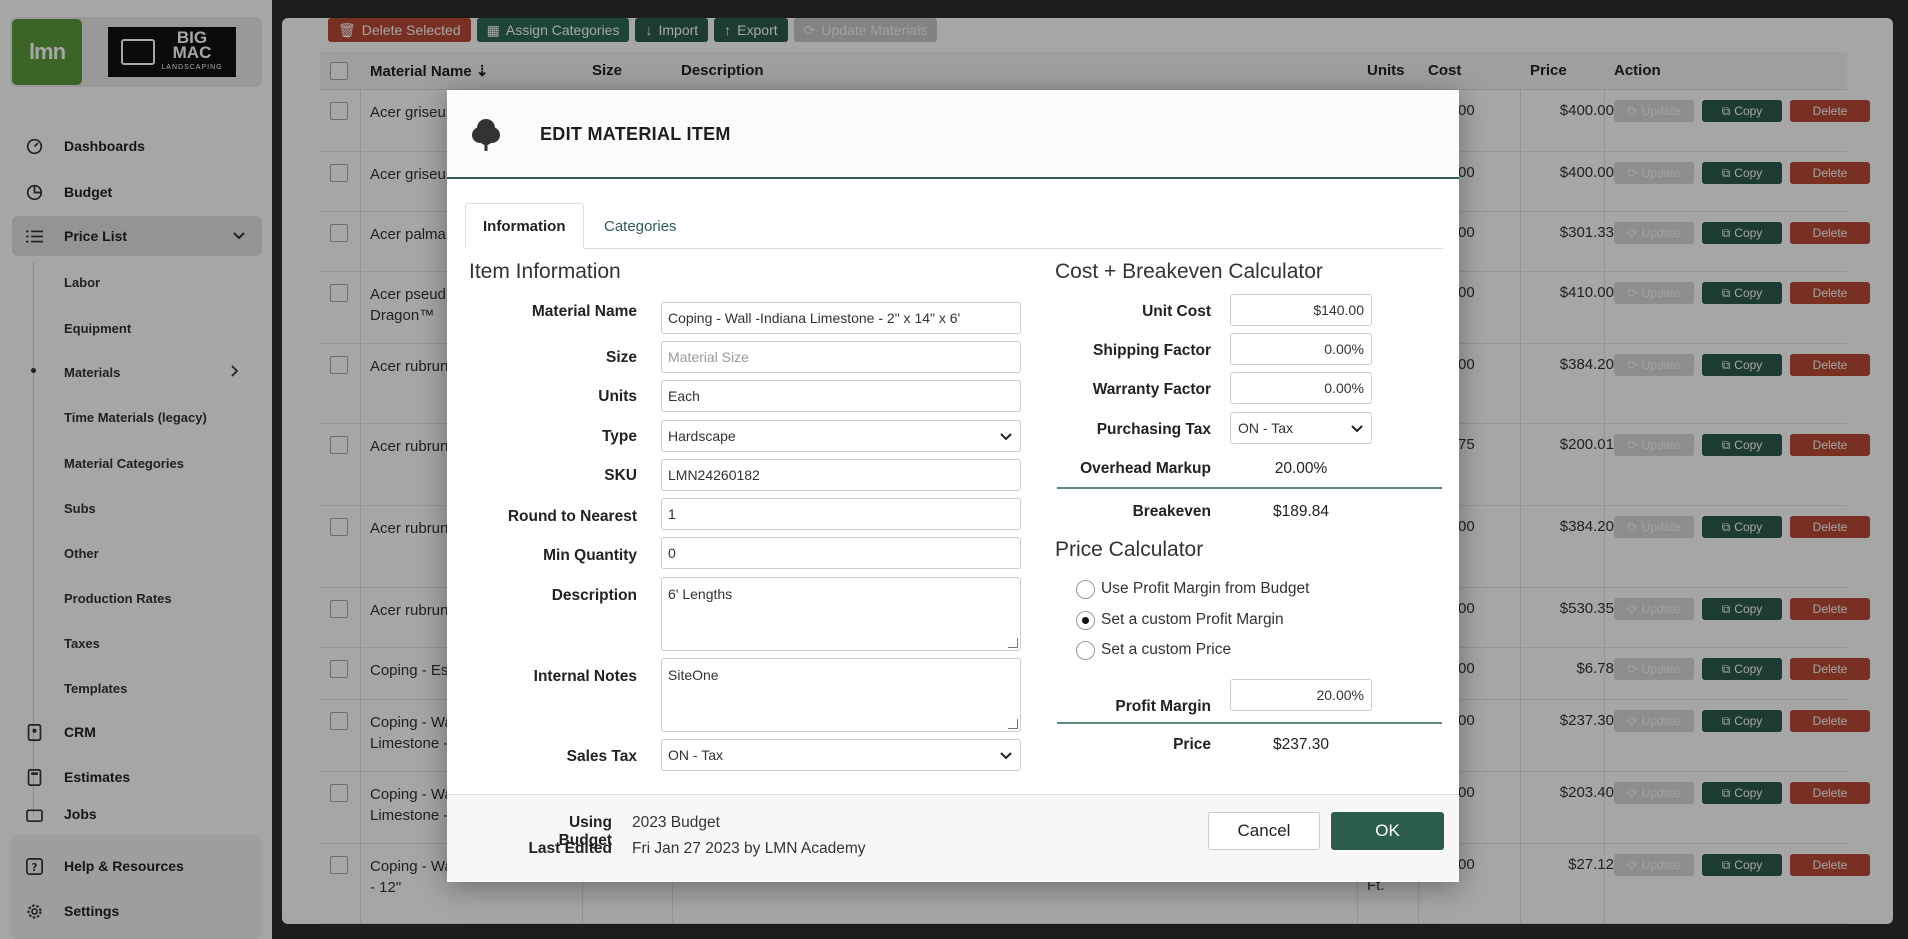 This screenshot has width=1908, height=939. What do you see at coordinates (841, 695) in the screenshot?
I see `internal-notes-textarea: SiteOne` at bounding box center [841, 695].